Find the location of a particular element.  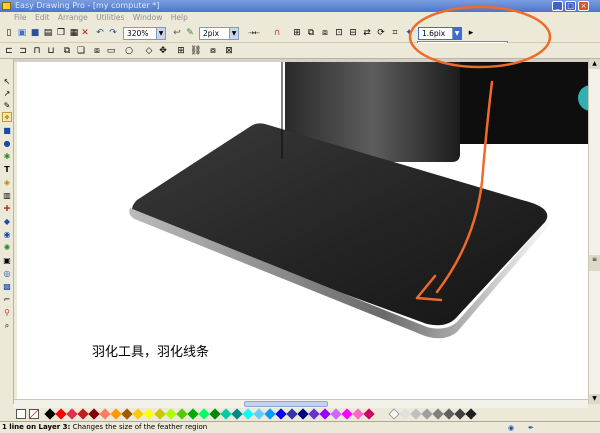

ungroup-icon: ⧈ is located at coordinates (325, 33).